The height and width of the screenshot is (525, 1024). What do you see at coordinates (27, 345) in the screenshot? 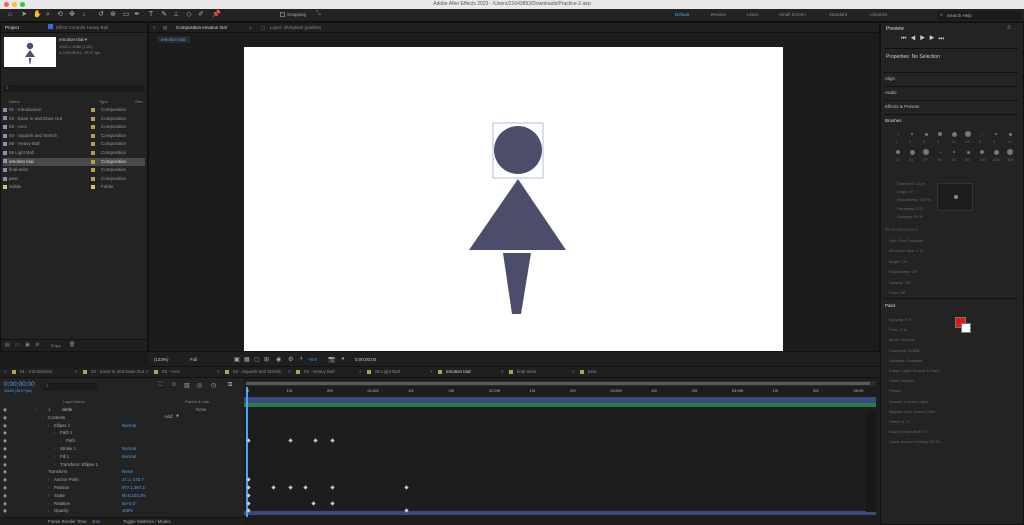
I see `new-composition-icon: ▣` at bounding box center [27, 345].